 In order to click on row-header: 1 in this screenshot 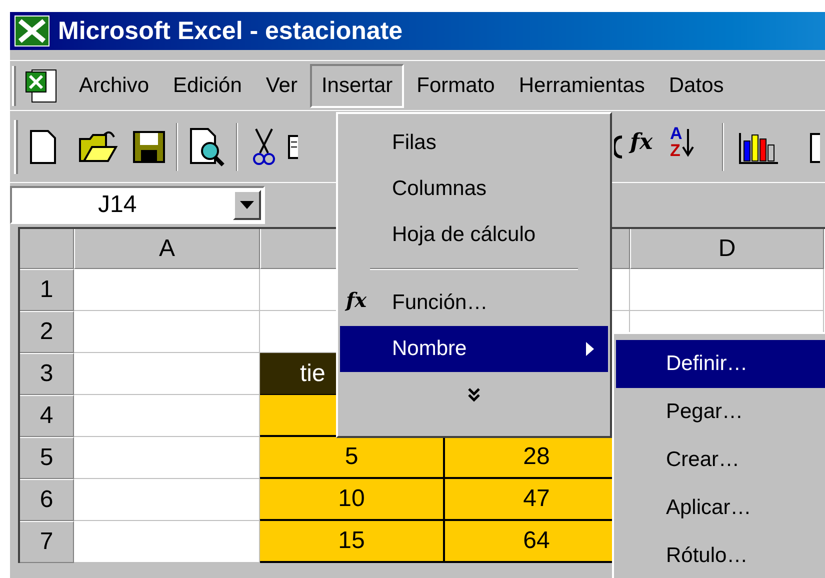, I will do `click(47, 290)`.